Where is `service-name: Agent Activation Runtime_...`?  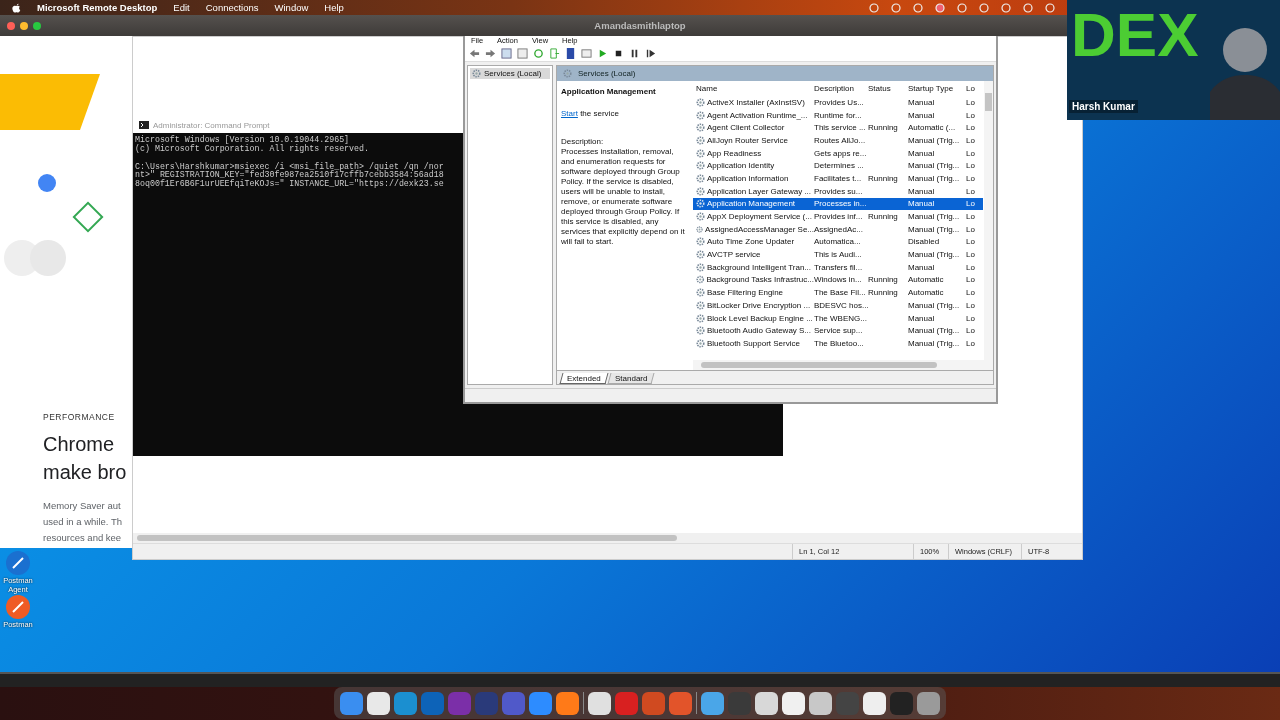
service-name: Agent Activation Runtime_... is located at coordinates (757, 115).